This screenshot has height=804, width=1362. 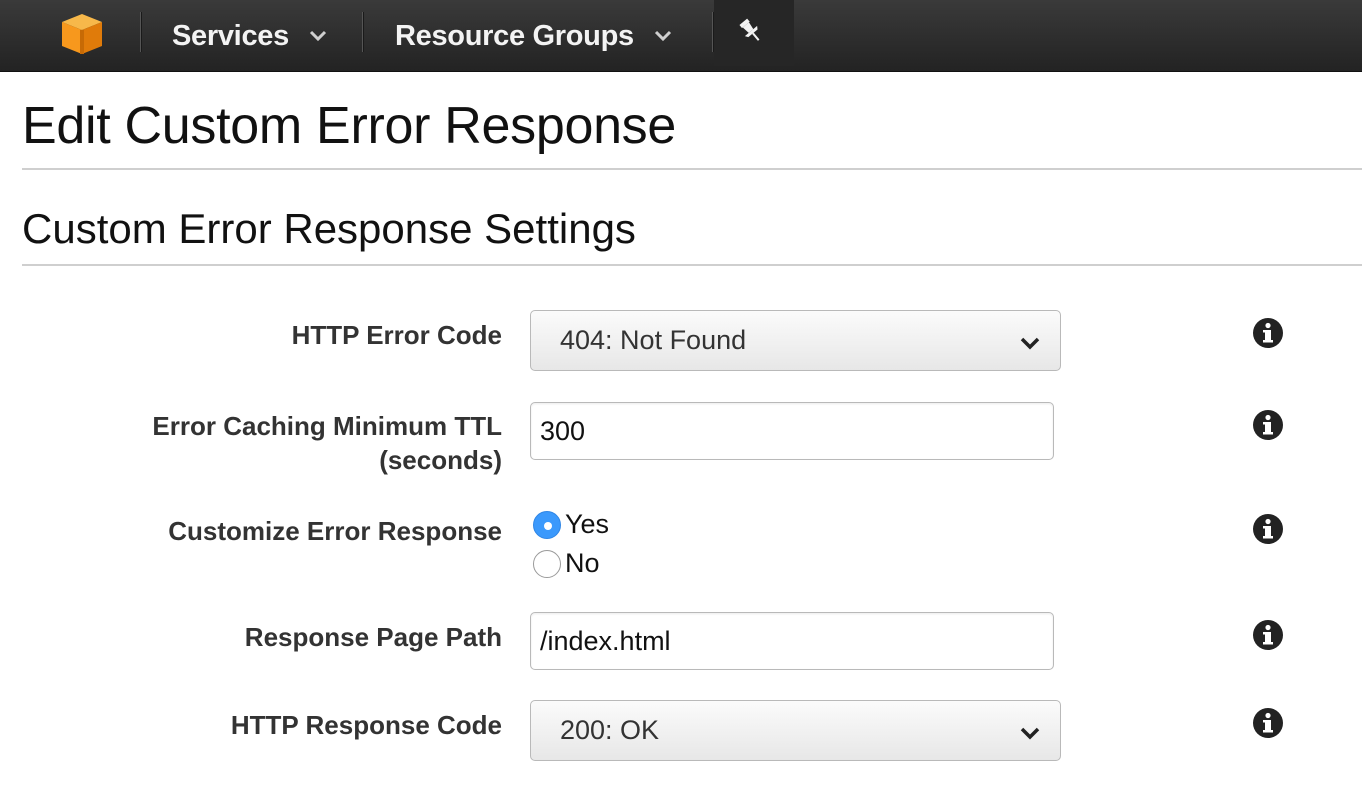 What do you see at coordinates (587, 524) in the screenshot?
I see `radio-yes-label: Yes` at bounding box center [587, 524].